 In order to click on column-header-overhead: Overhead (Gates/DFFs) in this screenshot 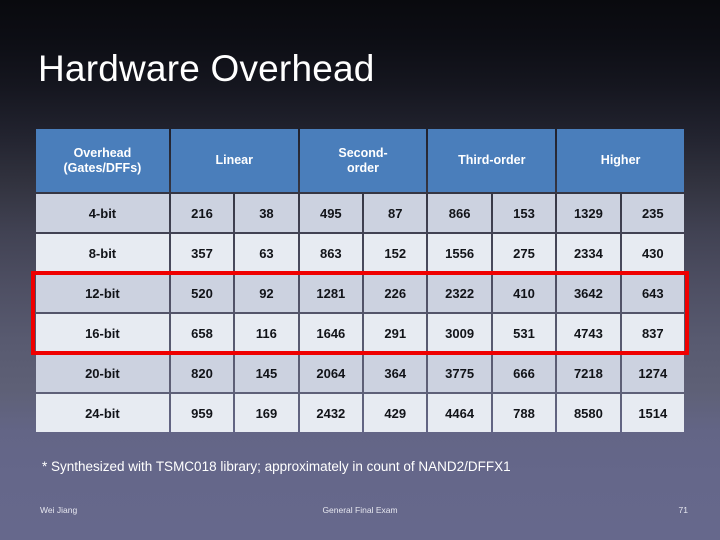, I will do `click(102, 160)`.